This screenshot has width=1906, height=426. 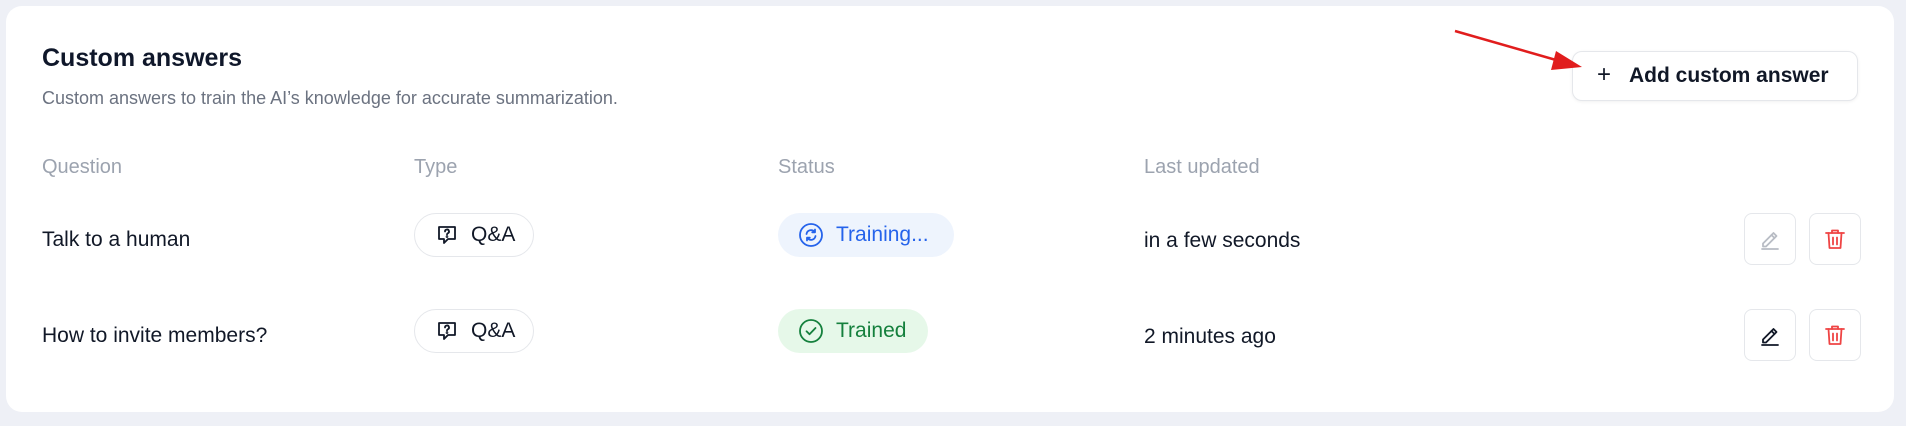 I want to click on column-header-question: Question, so click(x=82, y=167).